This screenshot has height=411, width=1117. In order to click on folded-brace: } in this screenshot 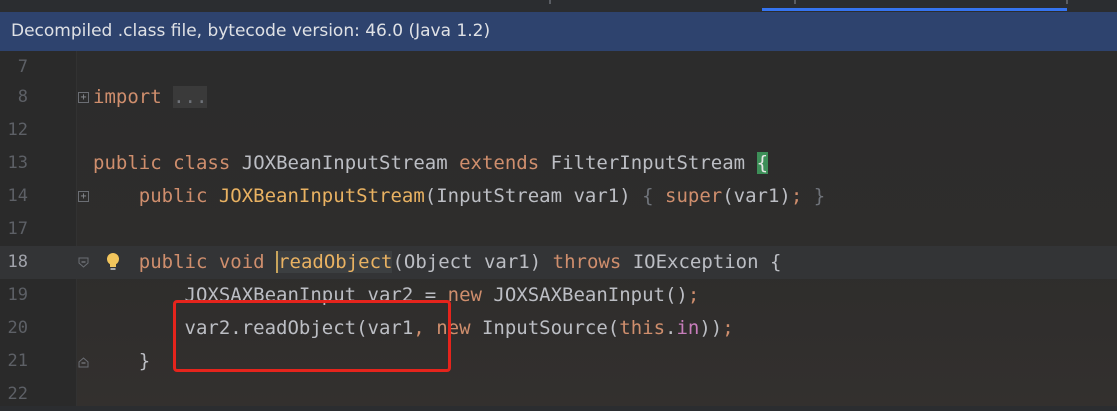, I will do `click(819, 196)`.